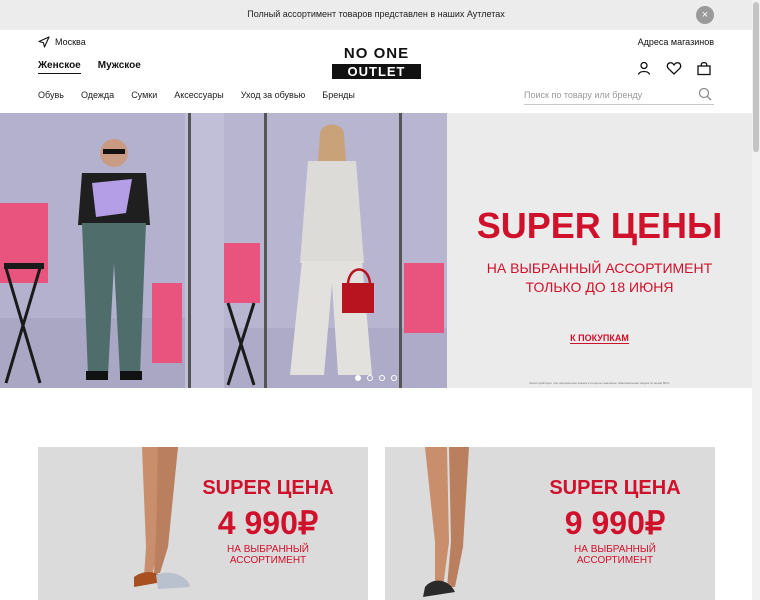 The height and width of the screenshot is (600, 760). What do you see at coordinates (676, 42) in the screenshot?
I see `store-addresses-link: Адреса магазинов` at bounding box center [676, 42].